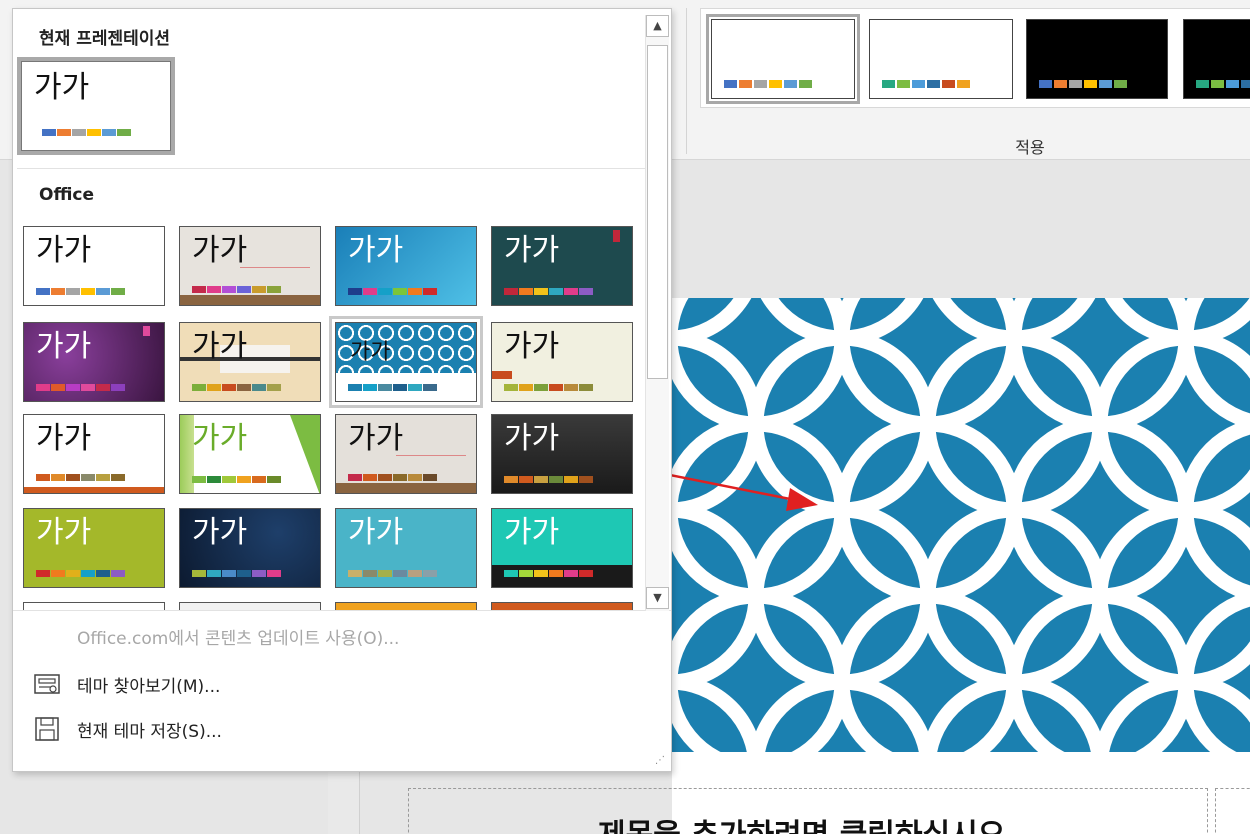 The height and width of the screenshot is (834, 1250). Describe the element at coordinates (562, 454) in the screenshot. I see `theme-thumb-dark: 가가` at that location.